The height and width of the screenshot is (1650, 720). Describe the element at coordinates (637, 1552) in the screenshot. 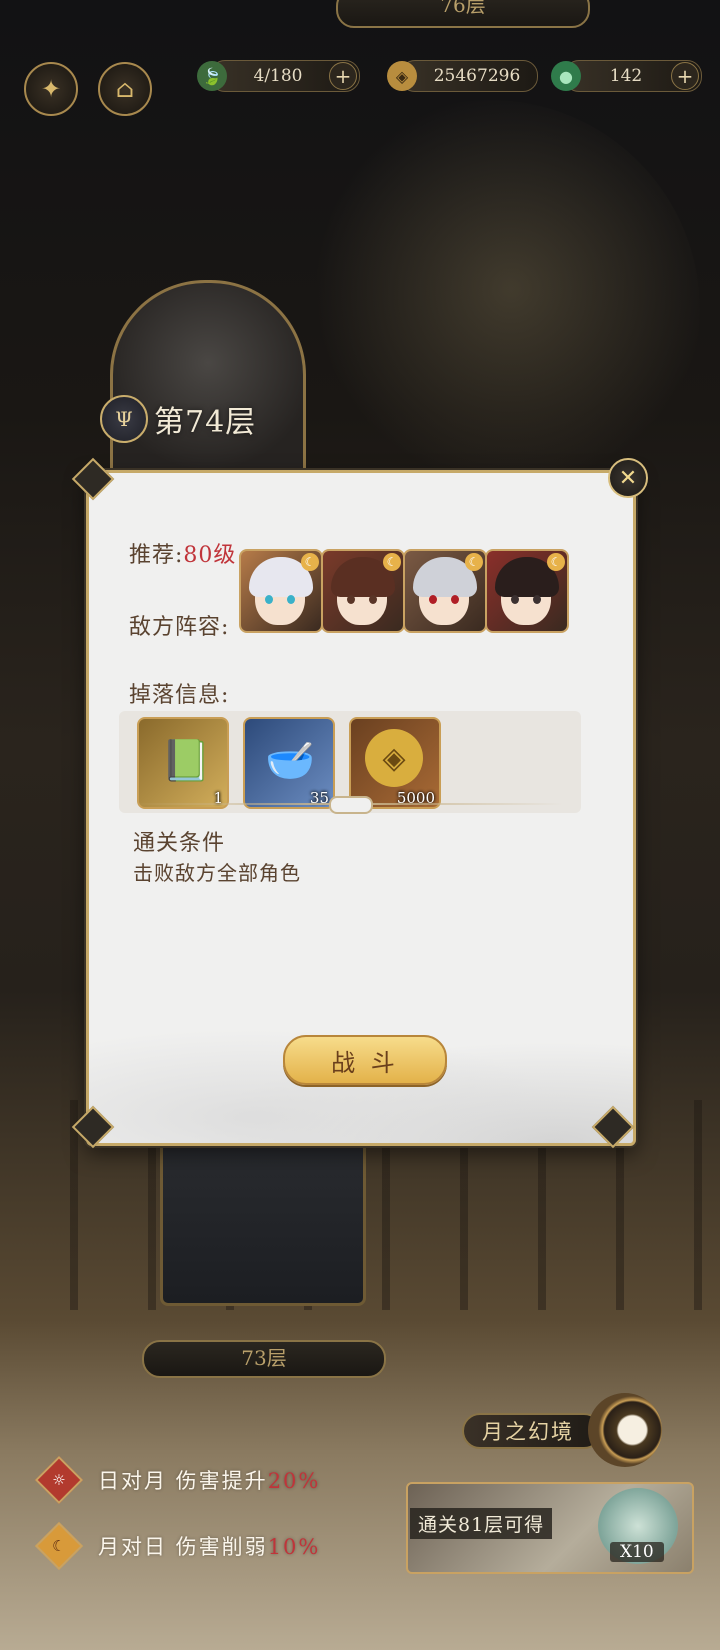

I see `reward-count: X10` at that location.